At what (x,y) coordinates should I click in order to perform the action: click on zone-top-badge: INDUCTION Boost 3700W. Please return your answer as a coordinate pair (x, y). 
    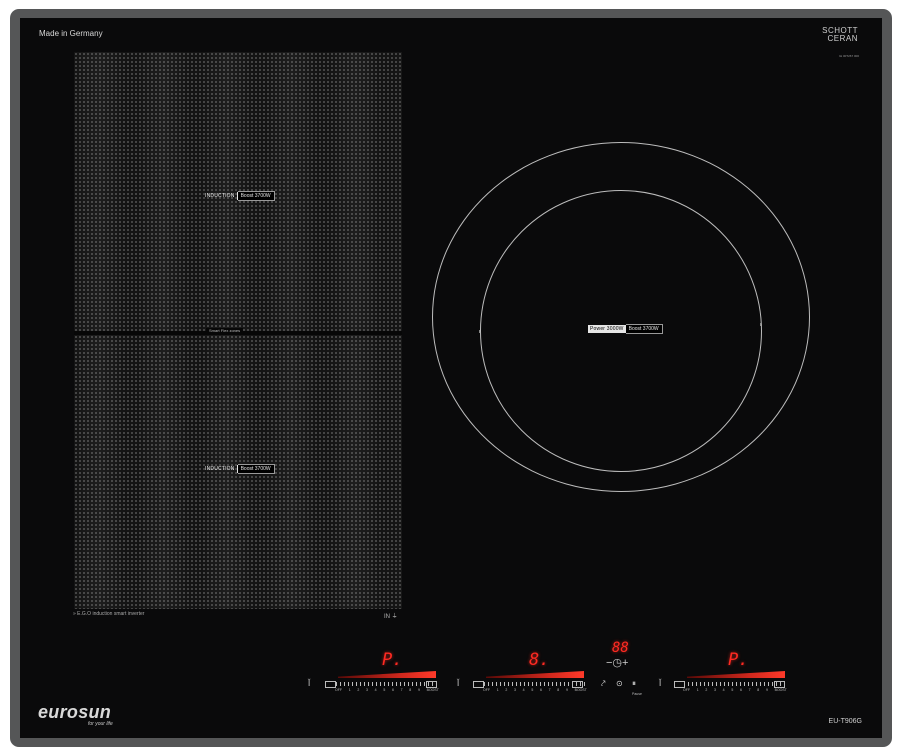
    Looking at the image, I should click on (239, 196).